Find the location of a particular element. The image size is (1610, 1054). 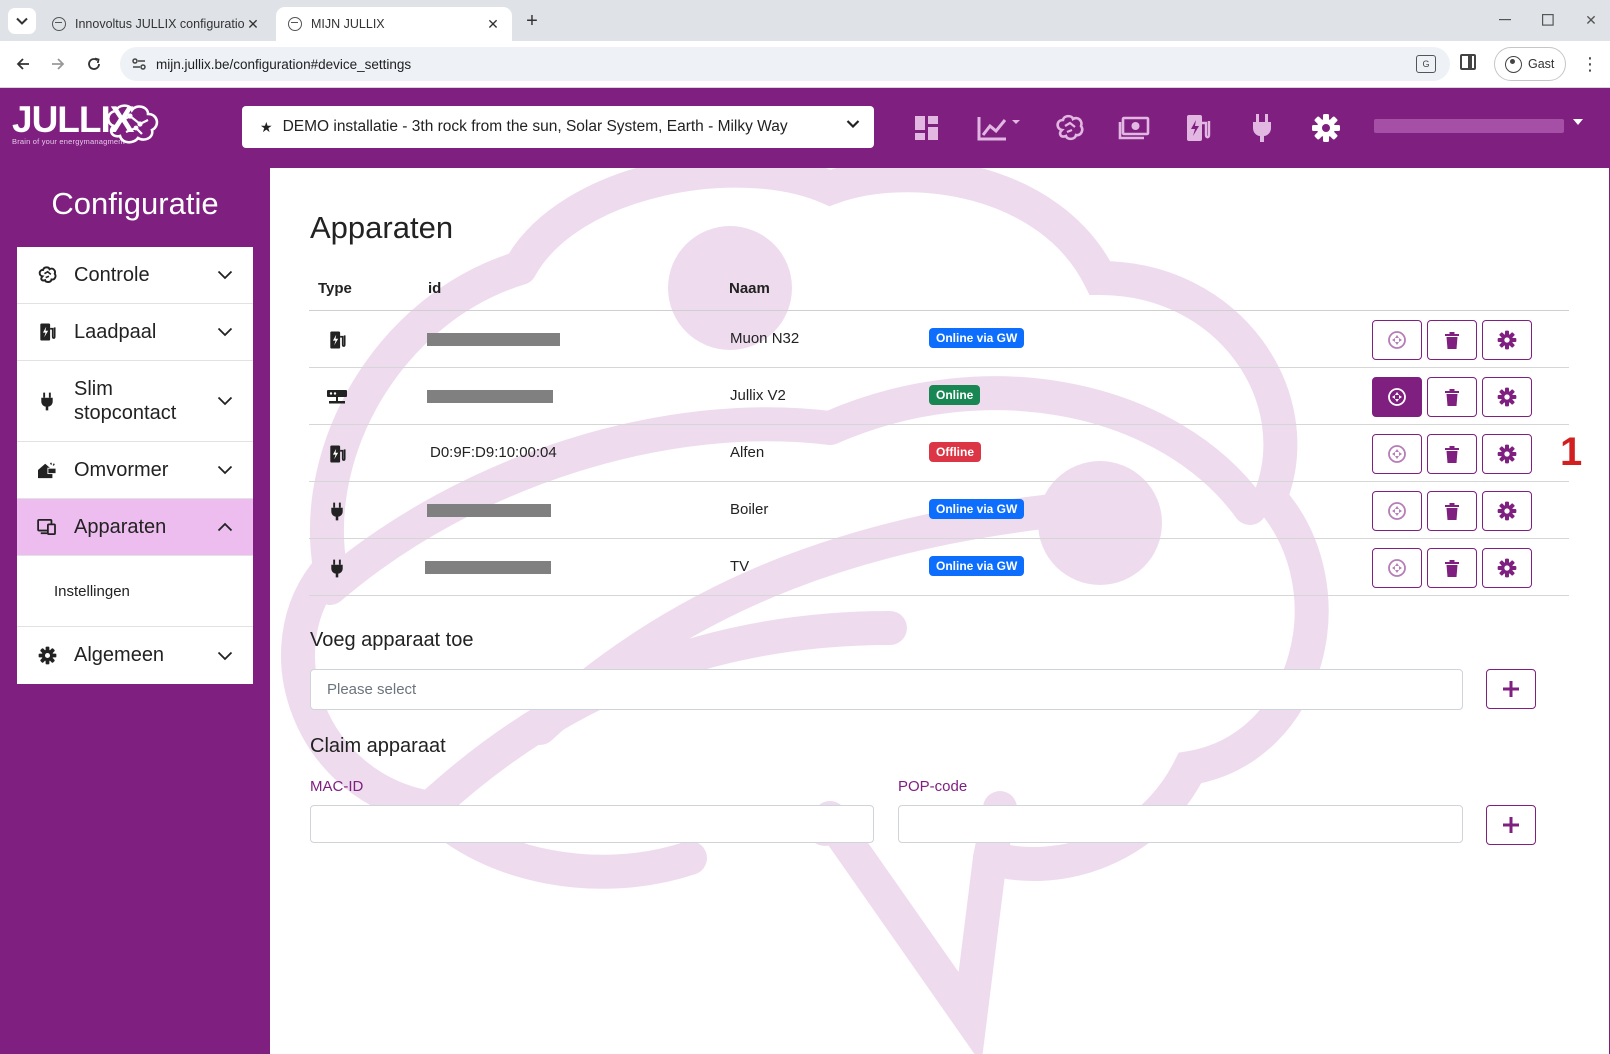

pop-code-field is located at coordinates (1180, 824).